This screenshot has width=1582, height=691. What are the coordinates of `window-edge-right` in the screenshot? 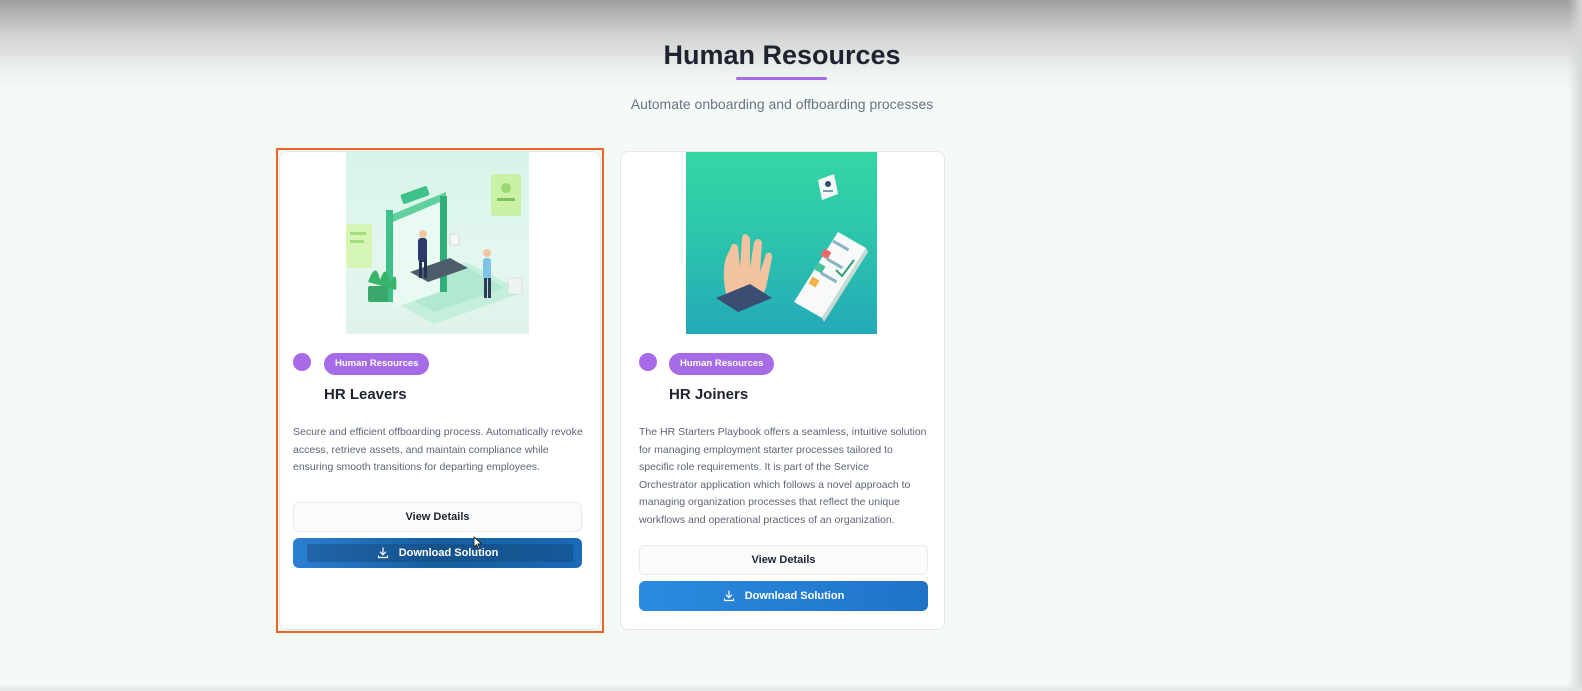 It's located at (1575, 345).